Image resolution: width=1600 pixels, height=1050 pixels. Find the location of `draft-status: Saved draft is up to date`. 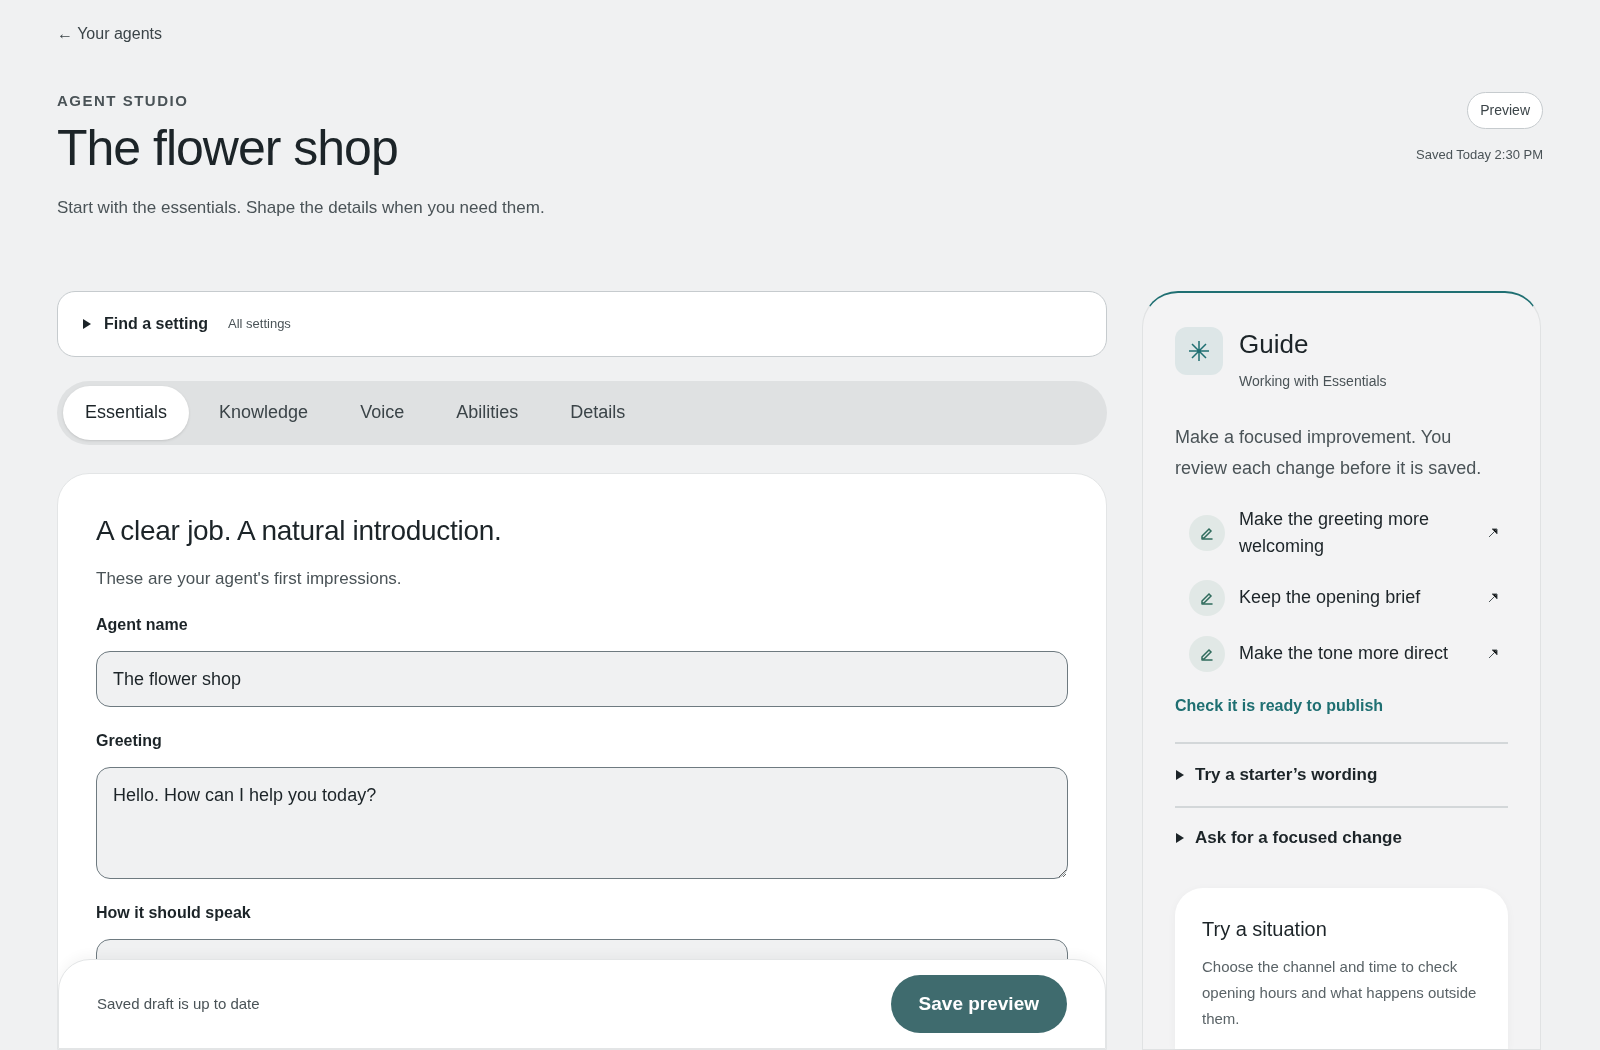

draft-status: Saved draft is up to date is located at coordinates (178, 1003).